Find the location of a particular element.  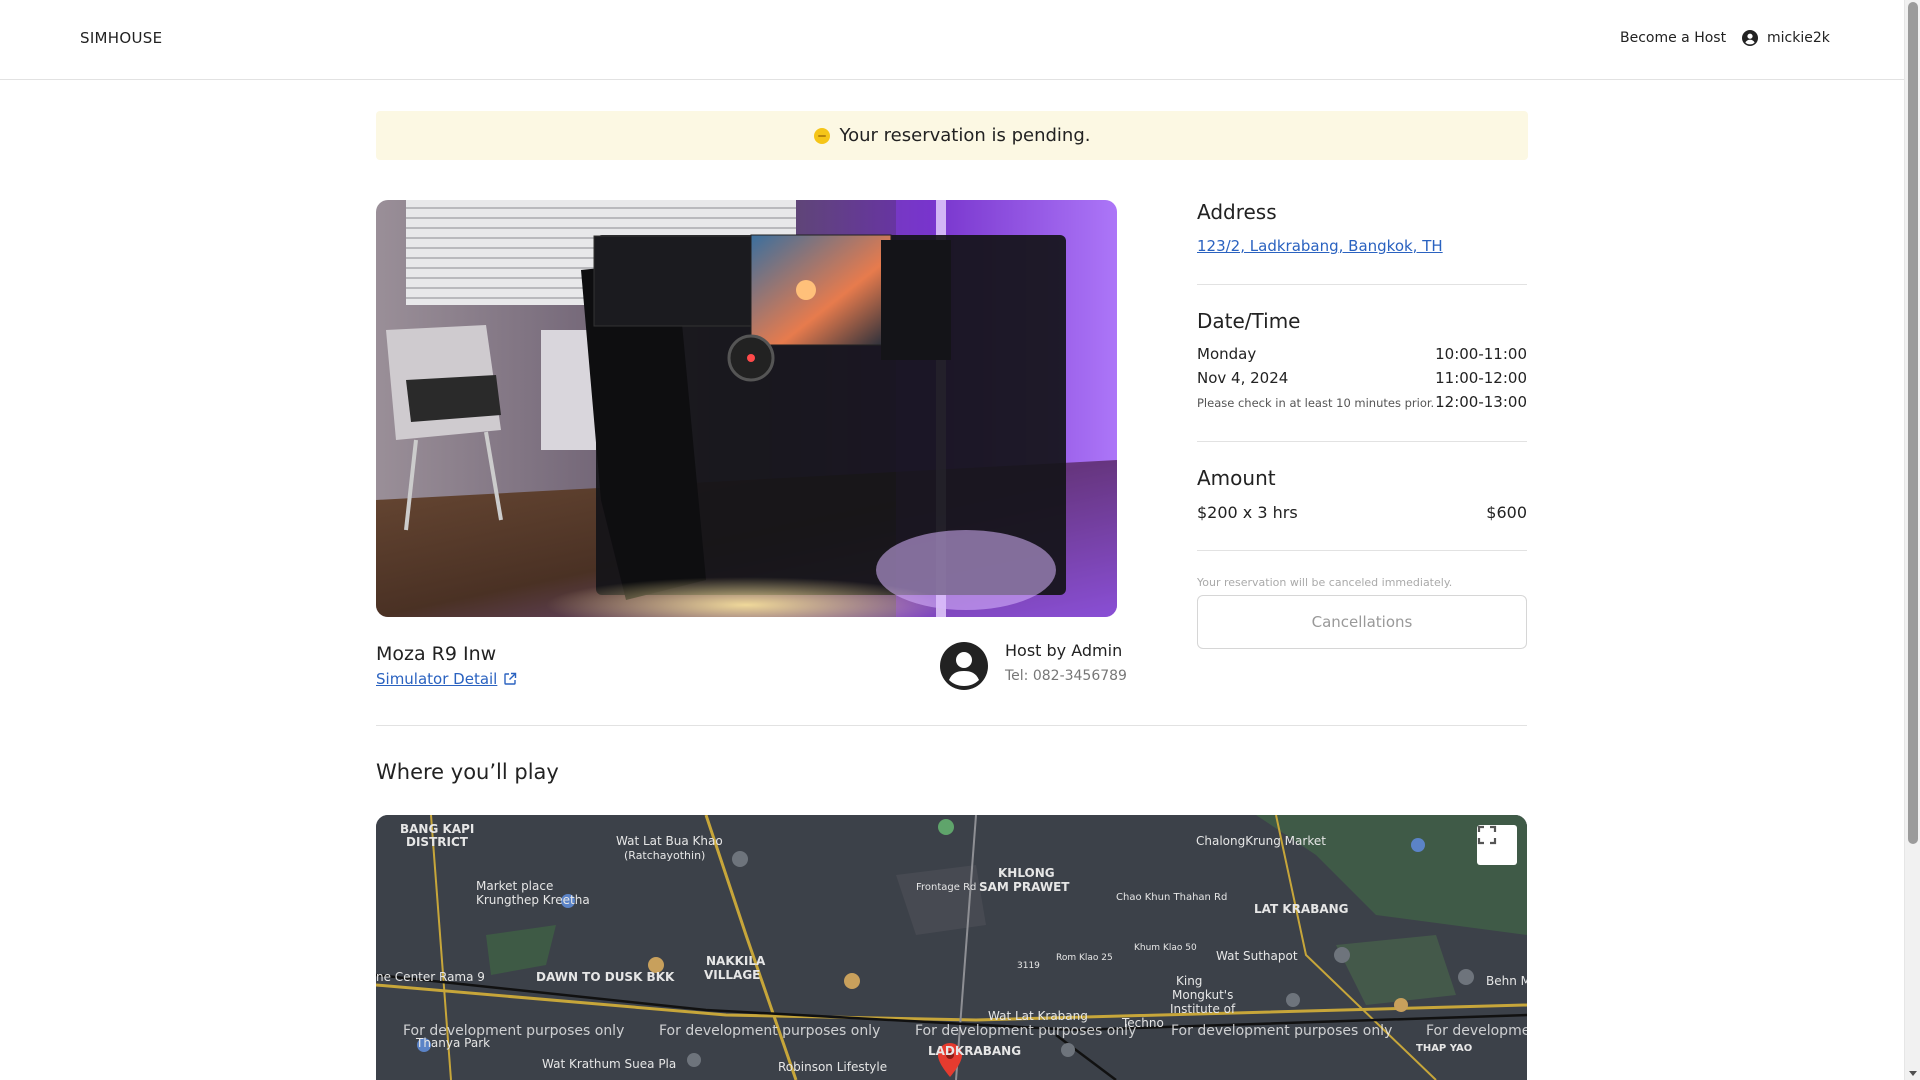

map-label: LADKRABANG is located at coordinates (974, 1051).